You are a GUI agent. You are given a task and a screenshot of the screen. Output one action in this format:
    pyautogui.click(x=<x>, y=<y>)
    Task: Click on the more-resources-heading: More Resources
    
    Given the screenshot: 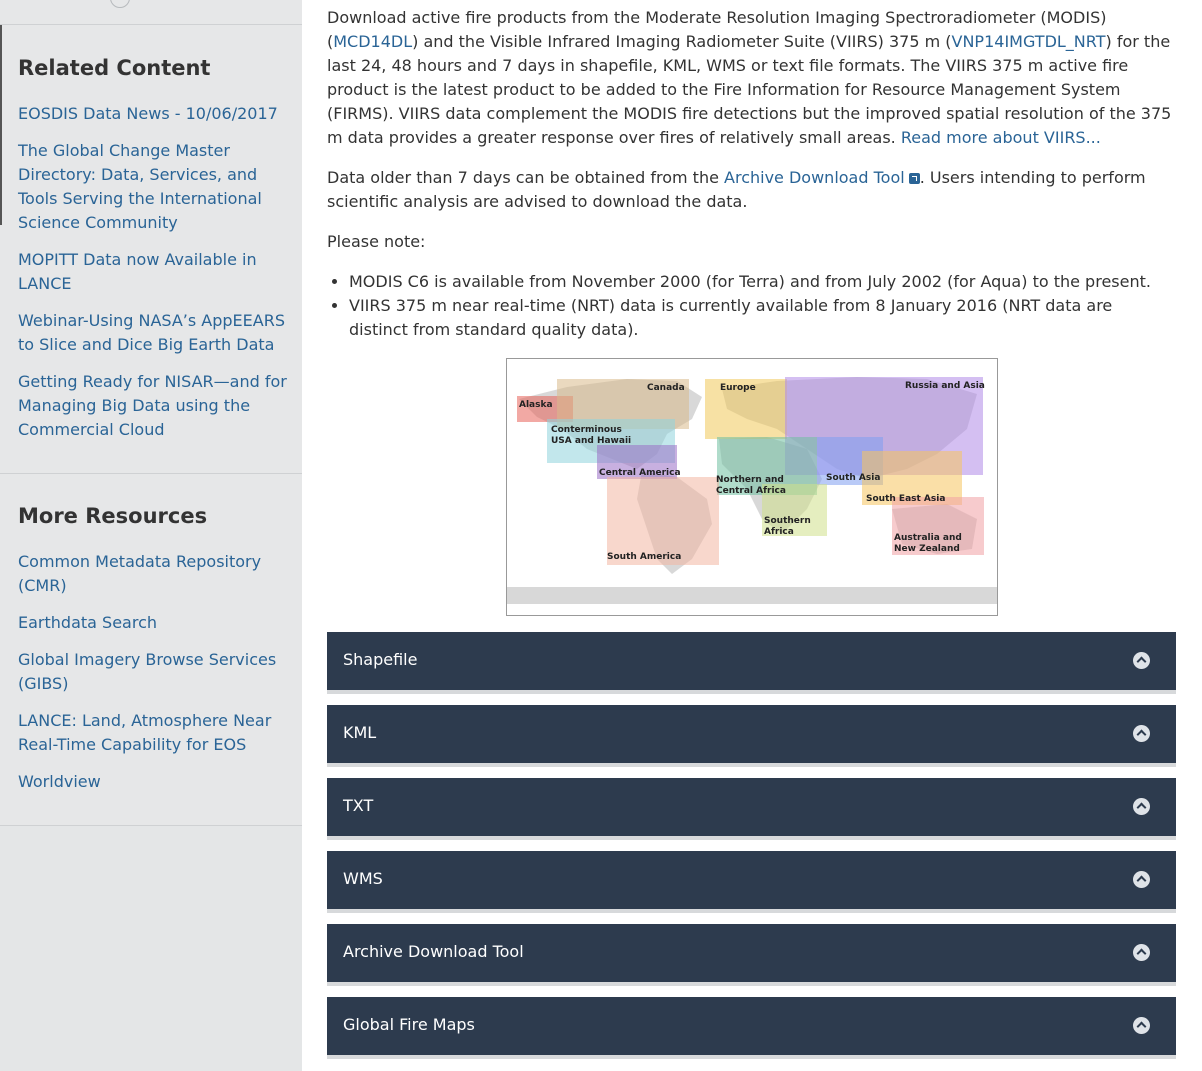 What is the action you would take?
    pyautogui.click(x=113, y=516)
    